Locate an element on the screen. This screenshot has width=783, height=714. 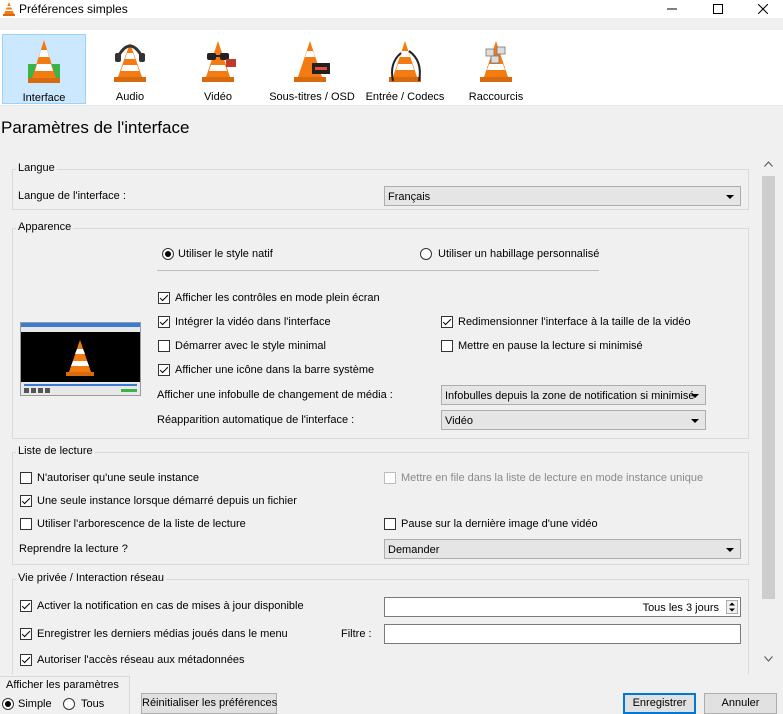
select-value: Vidéo is located at coordinates (459, 421).